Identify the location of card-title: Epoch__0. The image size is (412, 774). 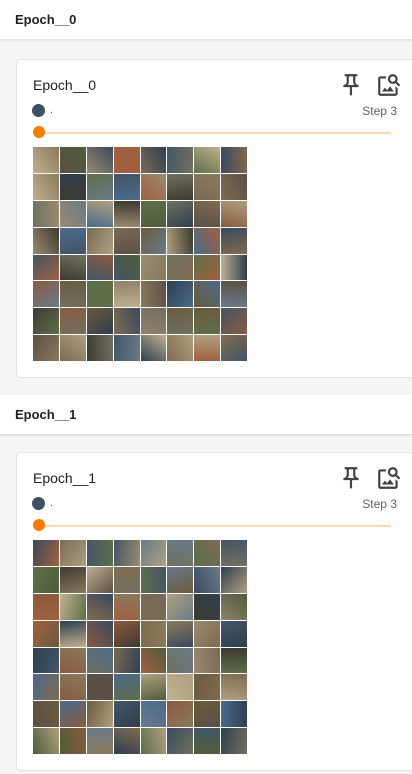
(65, 85).